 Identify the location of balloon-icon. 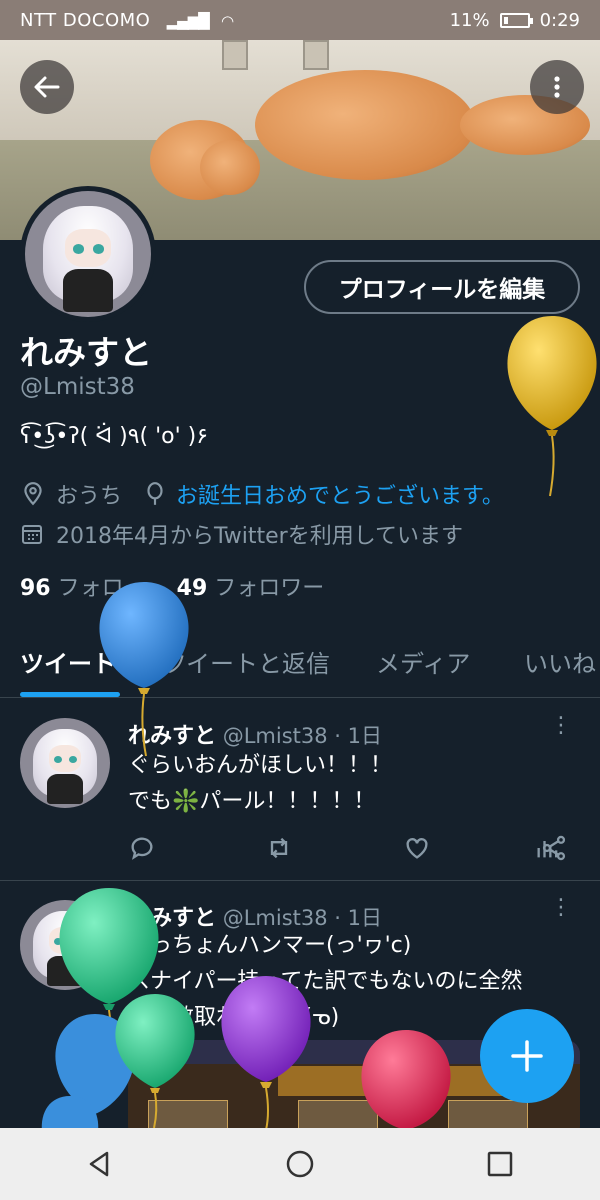
(155, 493).